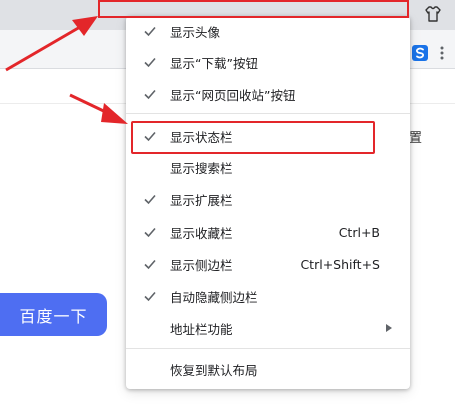  I want to click on menu-item-show-download-button: 显示“下载”按钮, so click(268, 62).